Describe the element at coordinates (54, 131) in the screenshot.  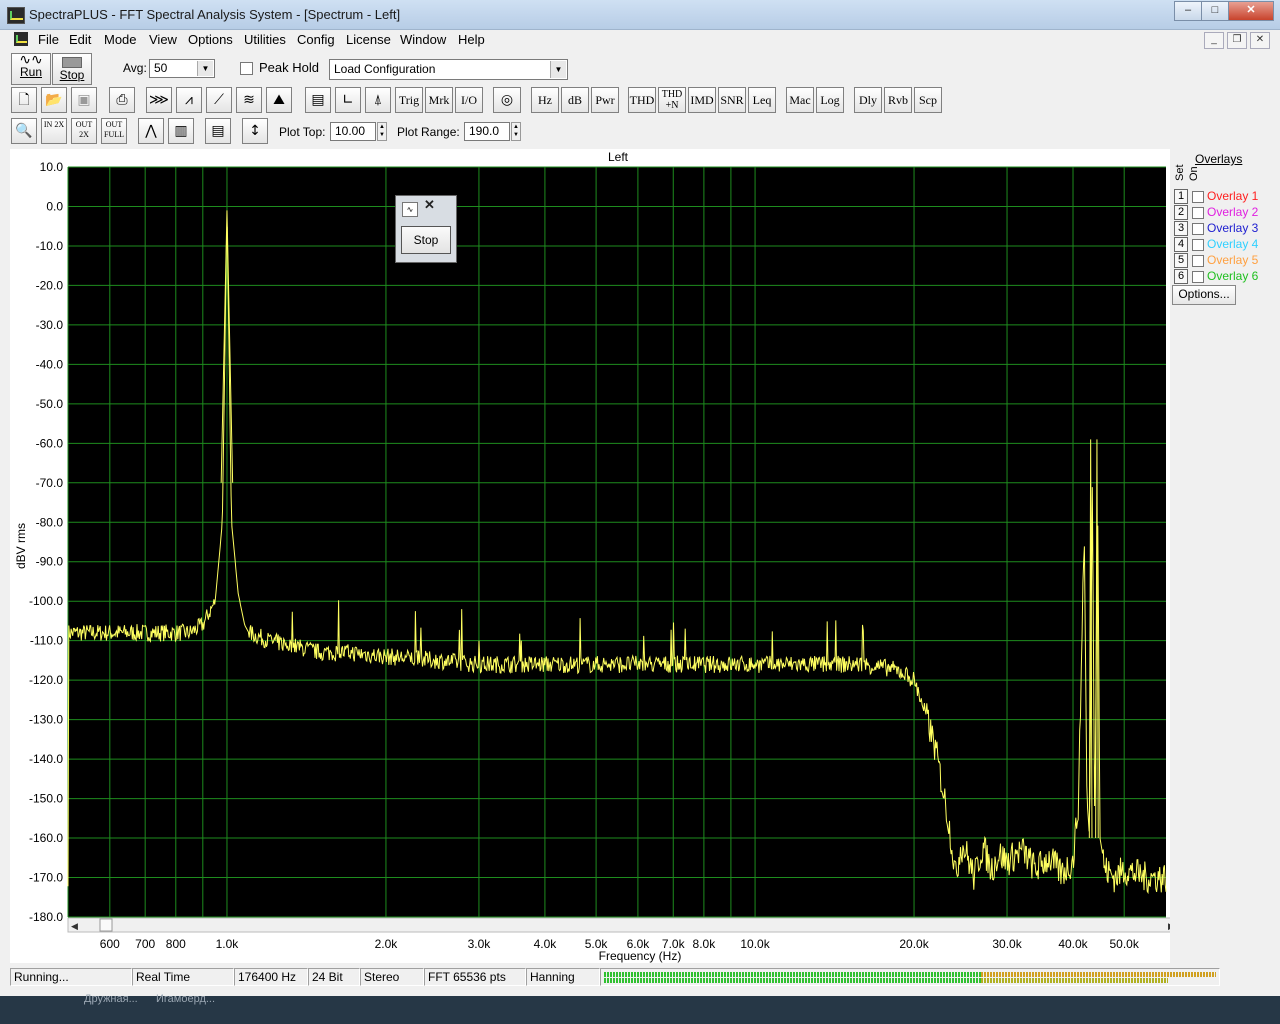
I see `zoom-in-2x-button: IN 2X` at that location.